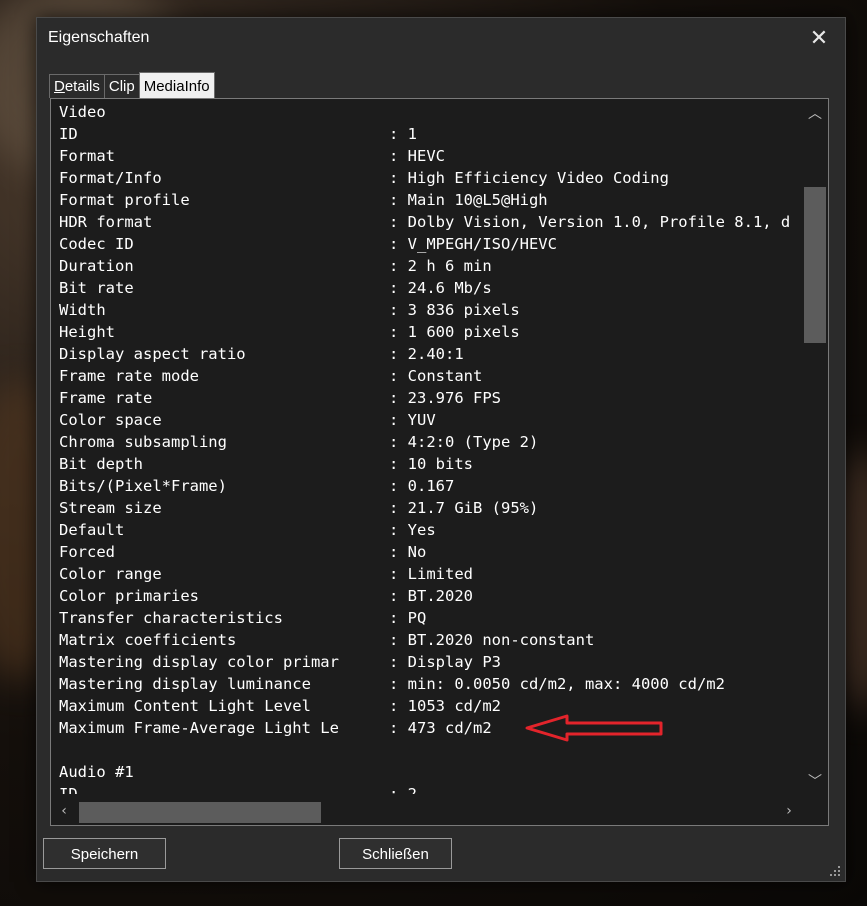 This screenshot has width=867, height=906. What do you see at coordinates (557, 684) in the screenshot?
I see `info-value: : min: 0.0050 cd/m2, max: 4000 cd/m2` at bounding box center [557, 684].